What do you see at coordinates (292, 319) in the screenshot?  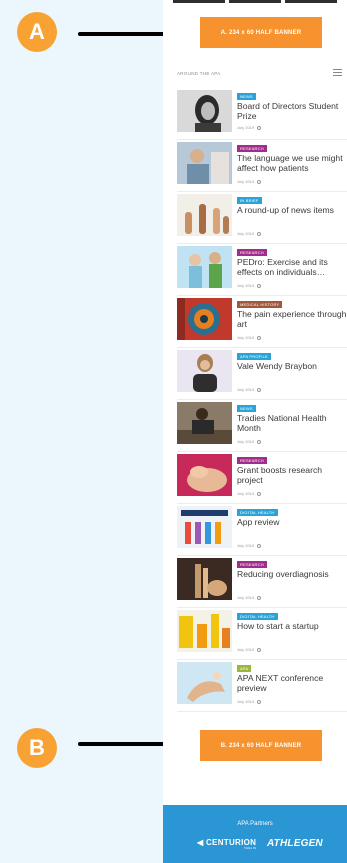 I see `article-title: The pain experience through art` at bounding box center [292, 319].